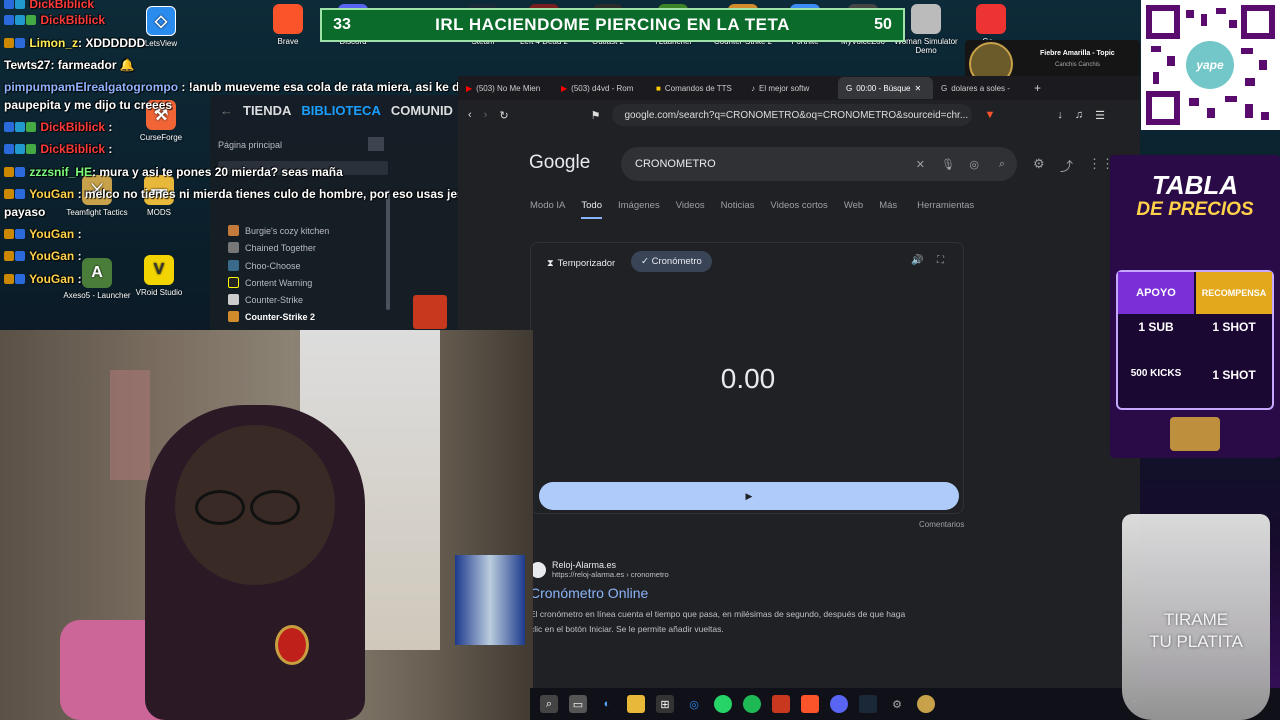  Describe the element at coordinates (752, 704) in the screenshot. I see `spotify-icon` at that location.